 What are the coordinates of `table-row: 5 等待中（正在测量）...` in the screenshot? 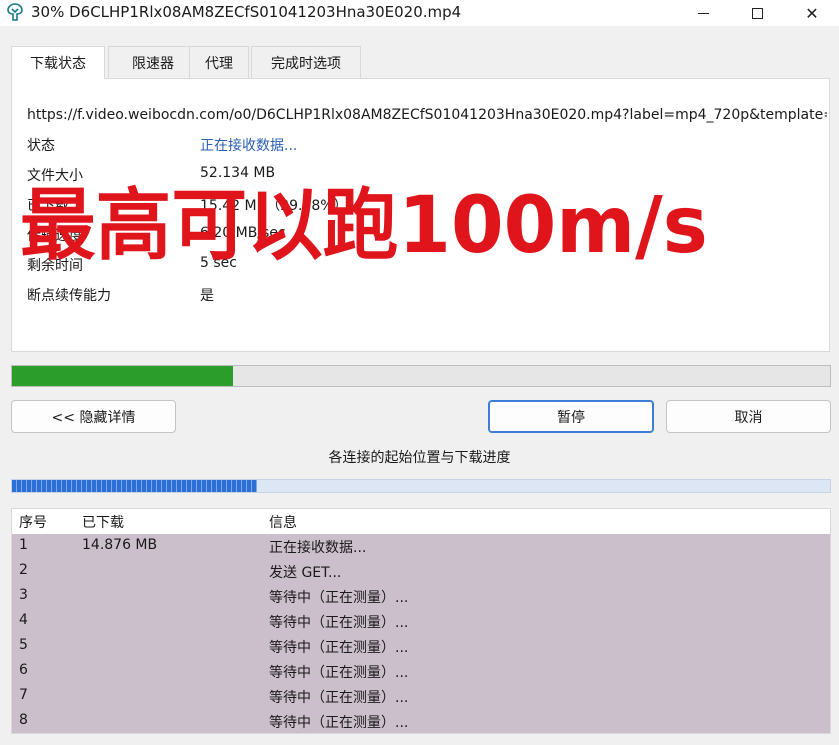 It's located at (421, 646).